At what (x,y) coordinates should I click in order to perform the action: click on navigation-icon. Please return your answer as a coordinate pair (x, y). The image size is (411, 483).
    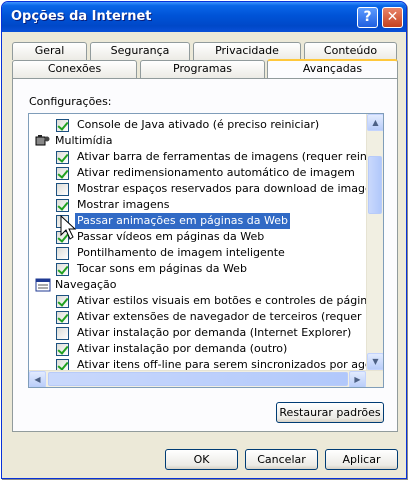
    Looking at the image, I should click on (43, 285).